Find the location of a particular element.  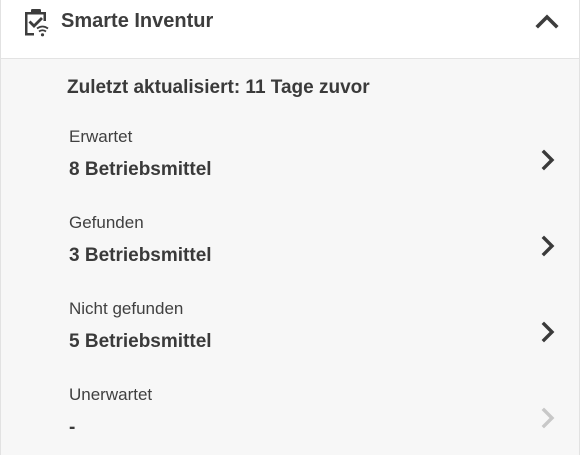

chevron-up-icon is located at coordinates (547, 21).